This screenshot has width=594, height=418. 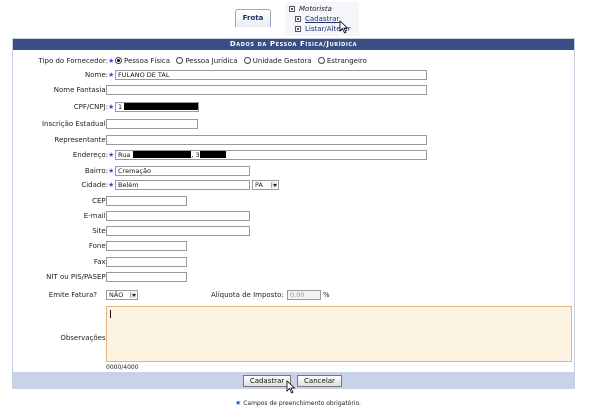 What do you see at coordinates (319, 381) in the screenshot?
I see `cancelar-button: Cancelar` at bounding box center [319, 381].